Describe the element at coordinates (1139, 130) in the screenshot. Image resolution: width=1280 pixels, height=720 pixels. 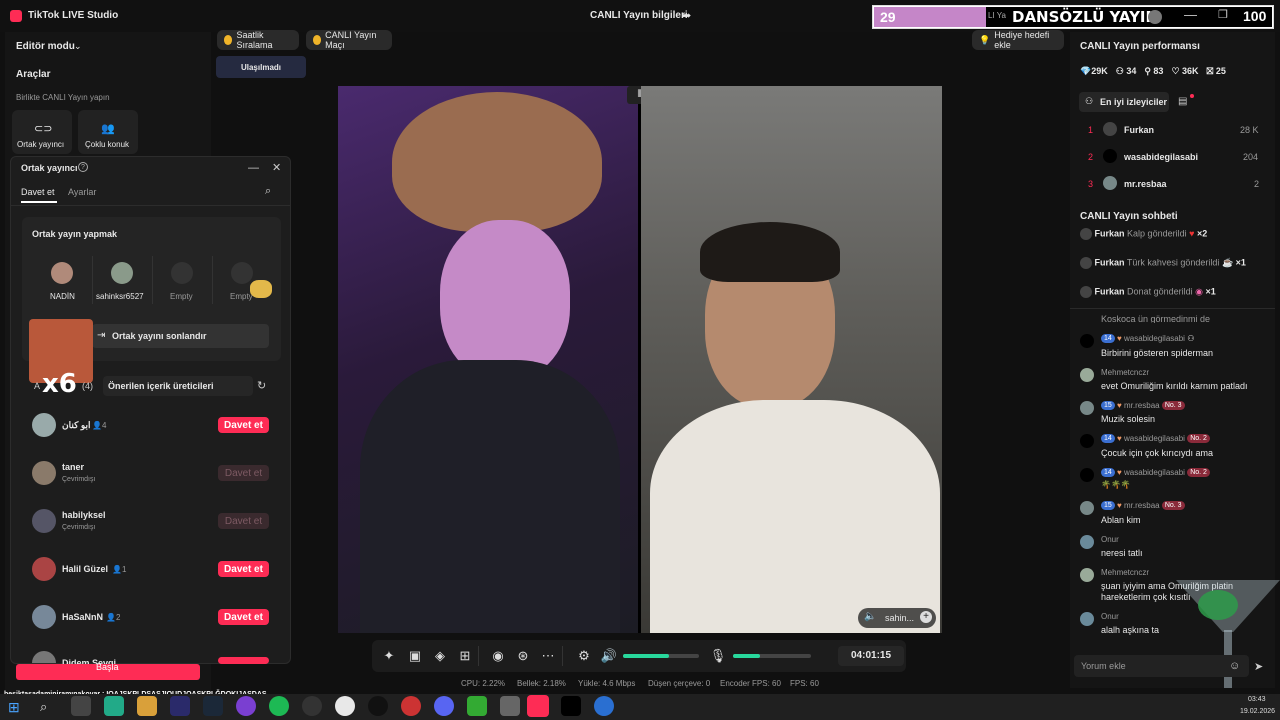
I see `viewer-name: Furkan` at that location.